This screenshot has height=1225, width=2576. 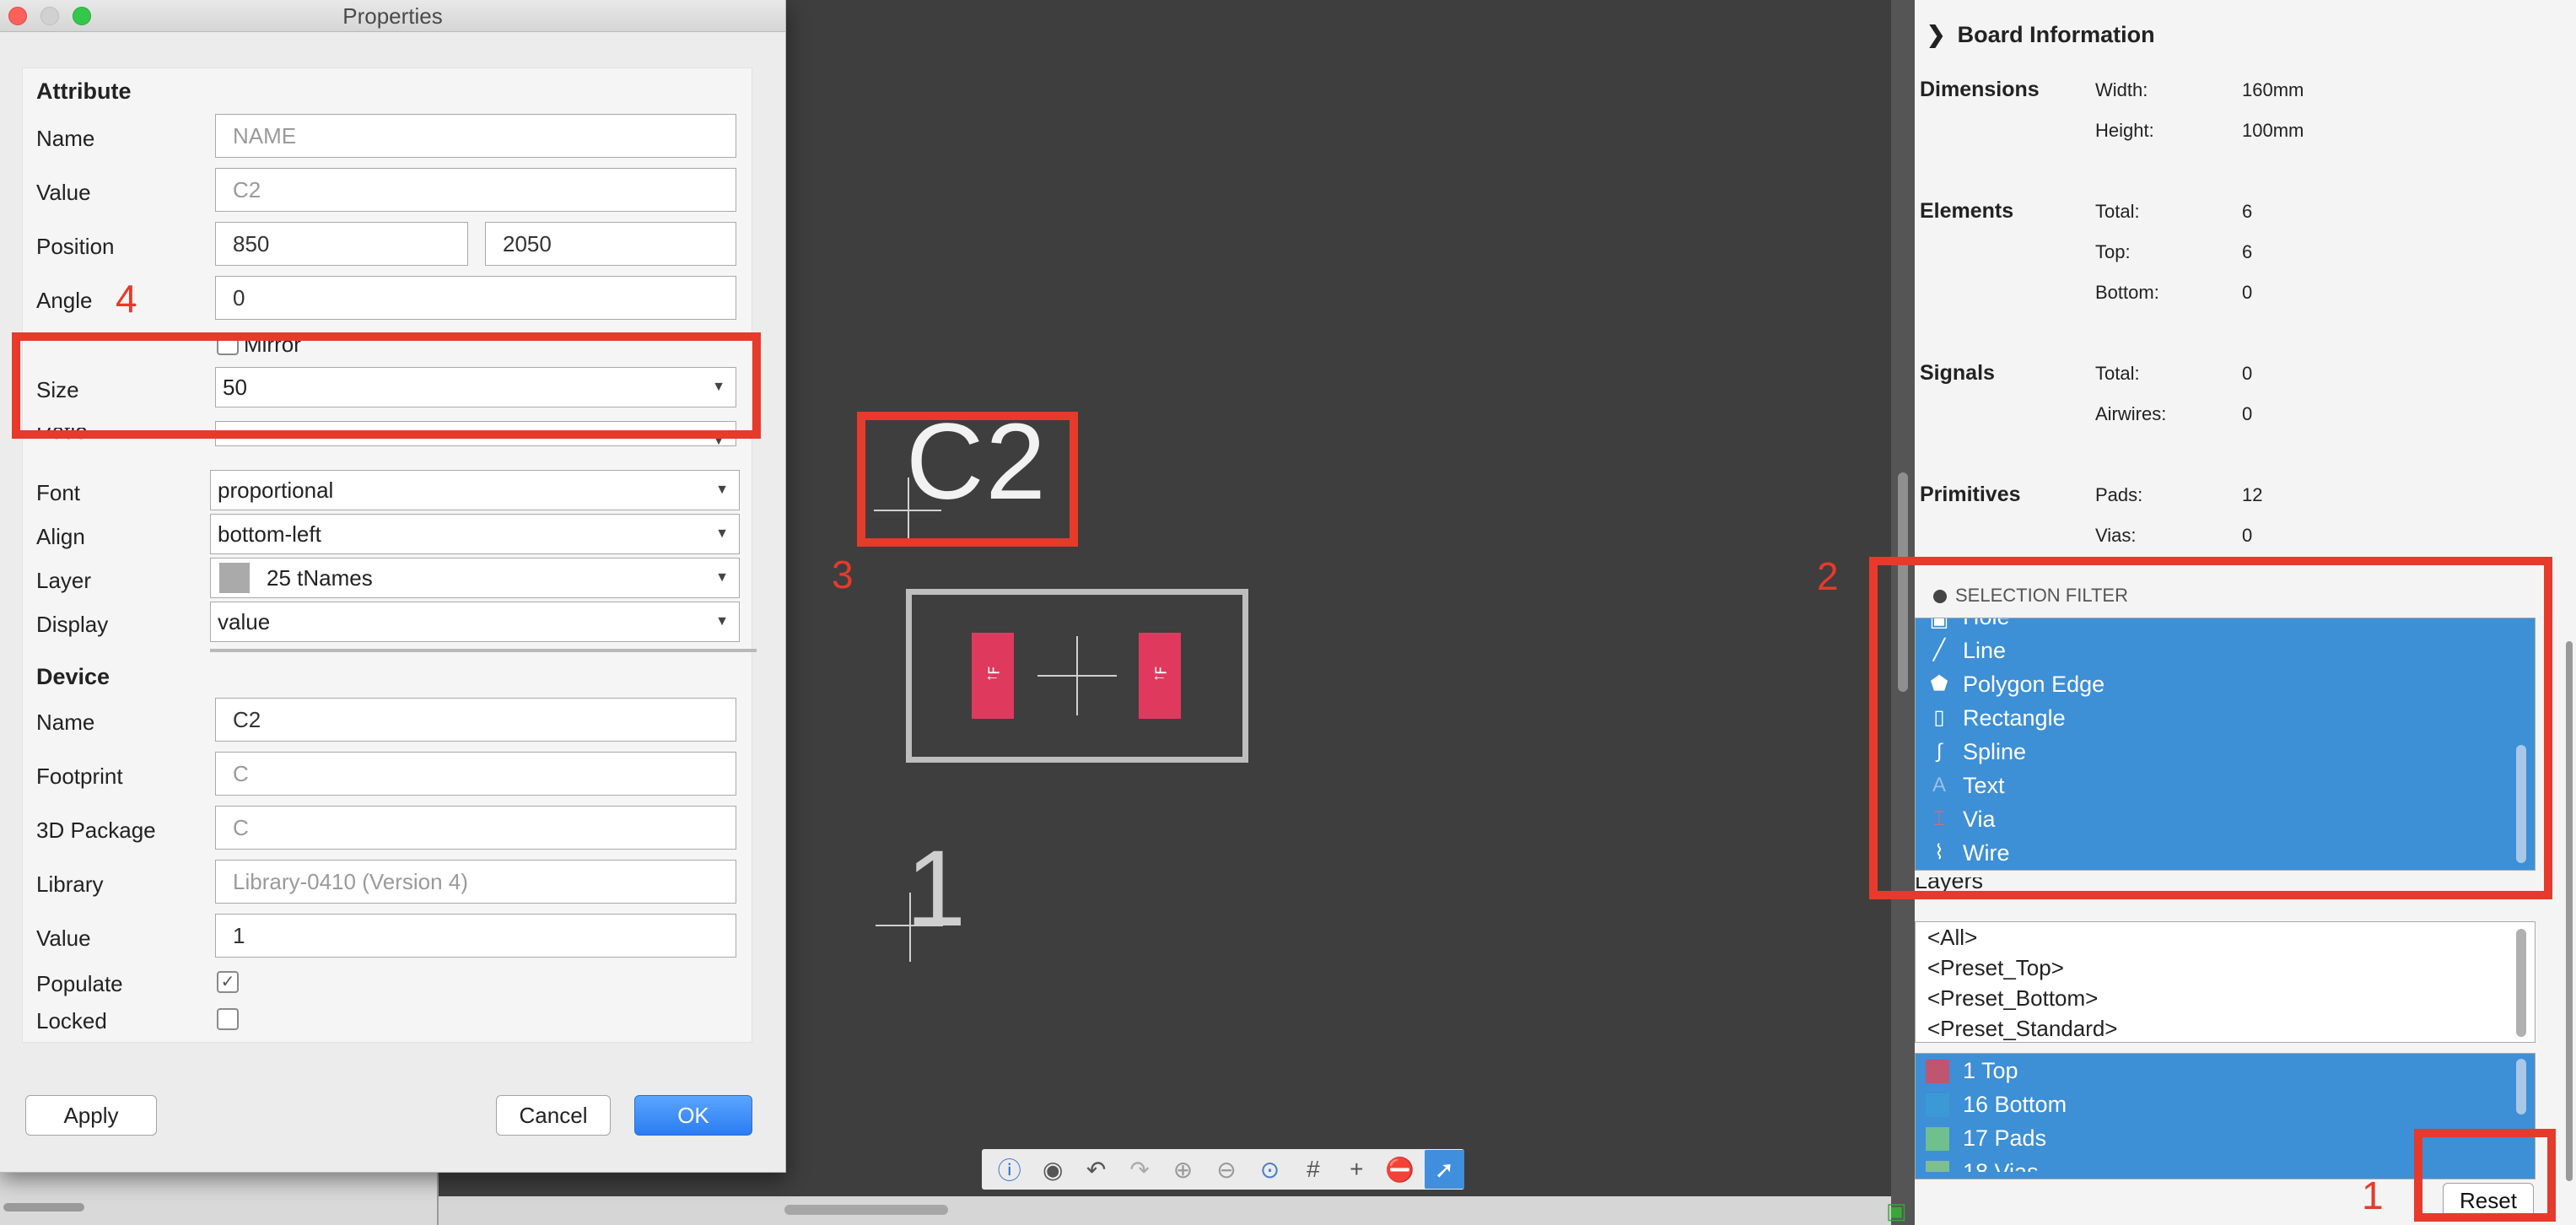 I want to click on zoom-out-icon: ⊖, so click(x=1226, y=1169).